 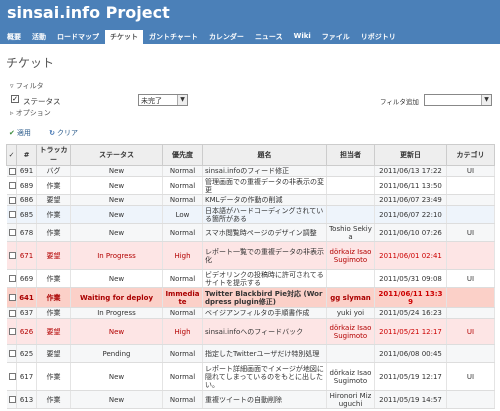 What do you see at coordinates (350, 232) in the screenshot?
I see `assignee-link: Toshio Sekiya` at bounding box center [350, 232].